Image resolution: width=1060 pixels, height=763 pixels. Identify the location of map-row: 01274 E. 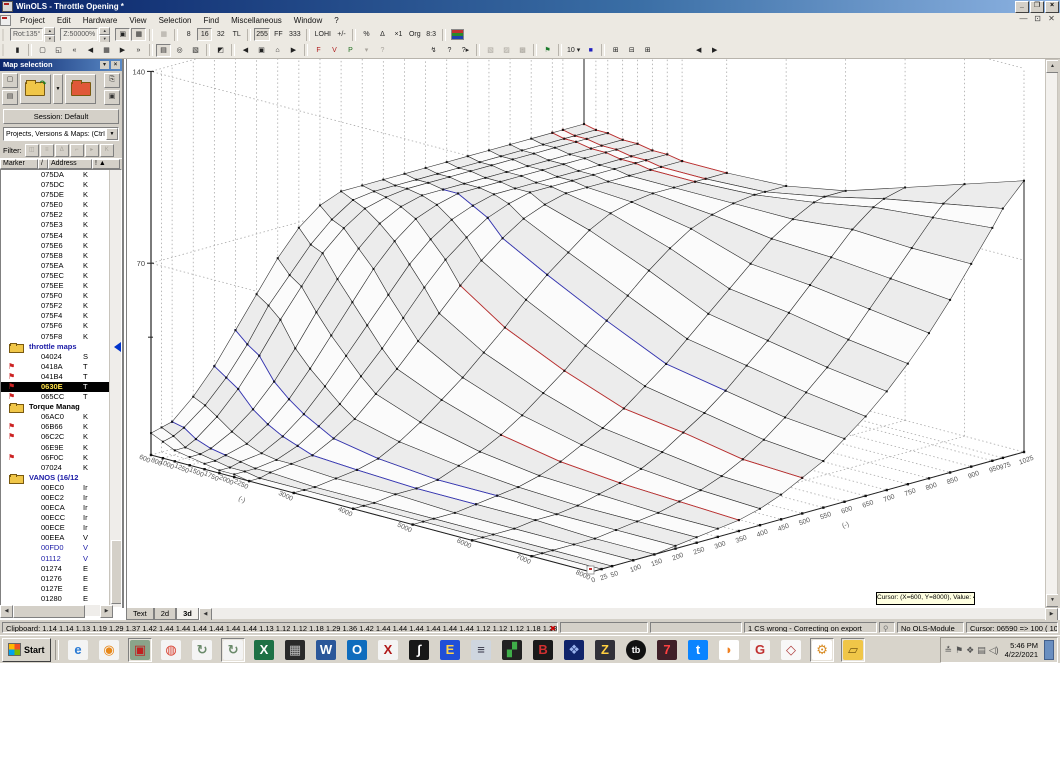
(61, 569).